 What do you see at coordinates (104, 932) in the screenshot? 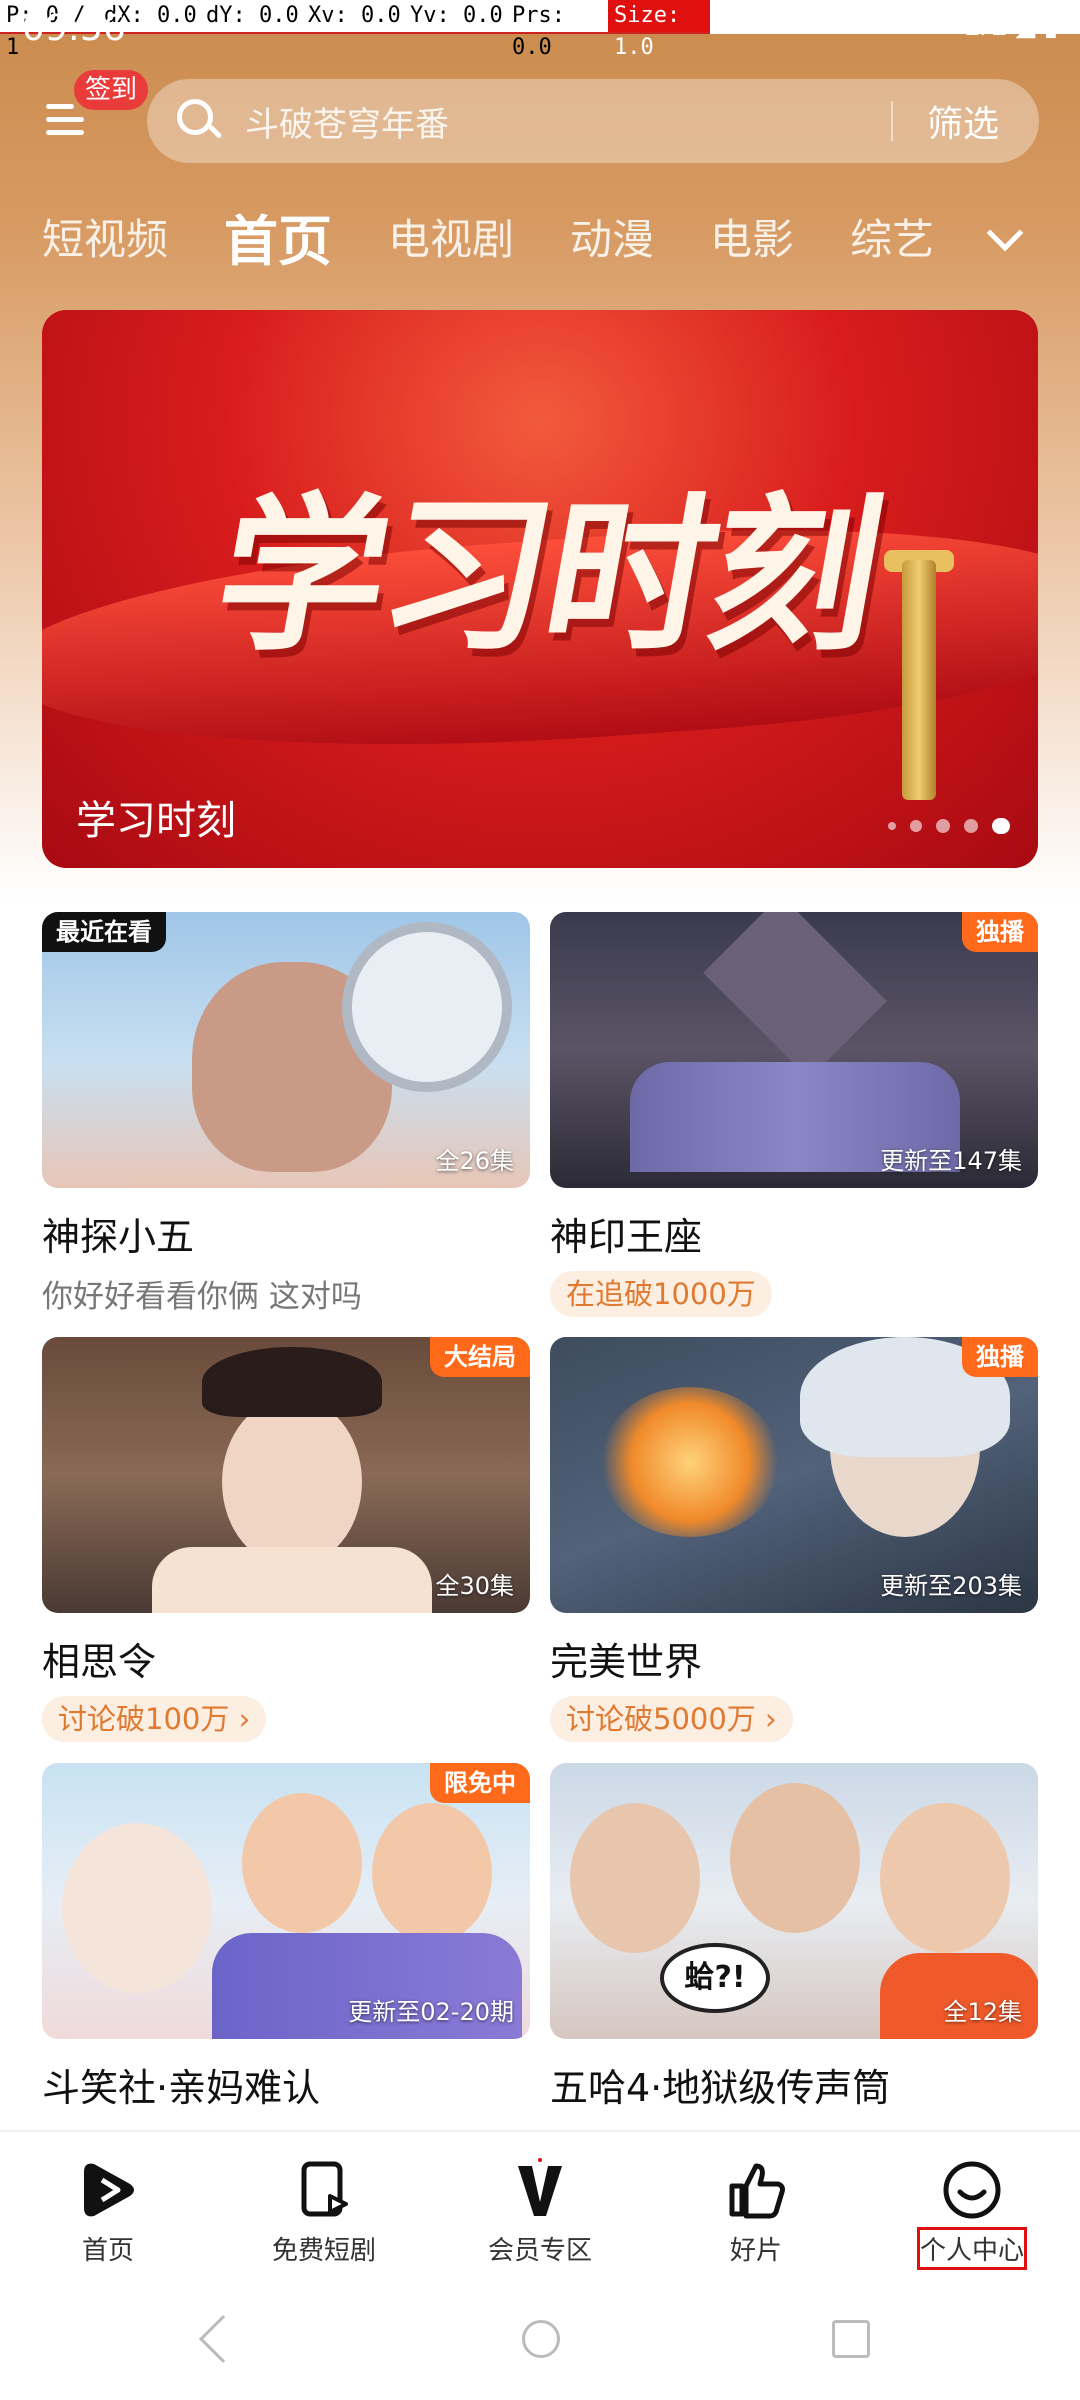
I see `card-badge: 最近在看` at bounding box center [104, 932].